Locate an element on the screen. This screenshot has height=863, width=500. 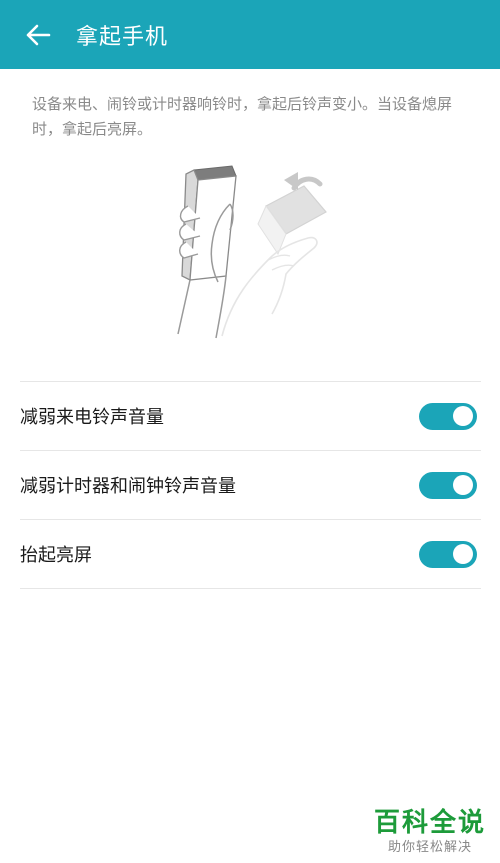
setting-label: 抬起亮屏 is located at coordinates (56, 555).